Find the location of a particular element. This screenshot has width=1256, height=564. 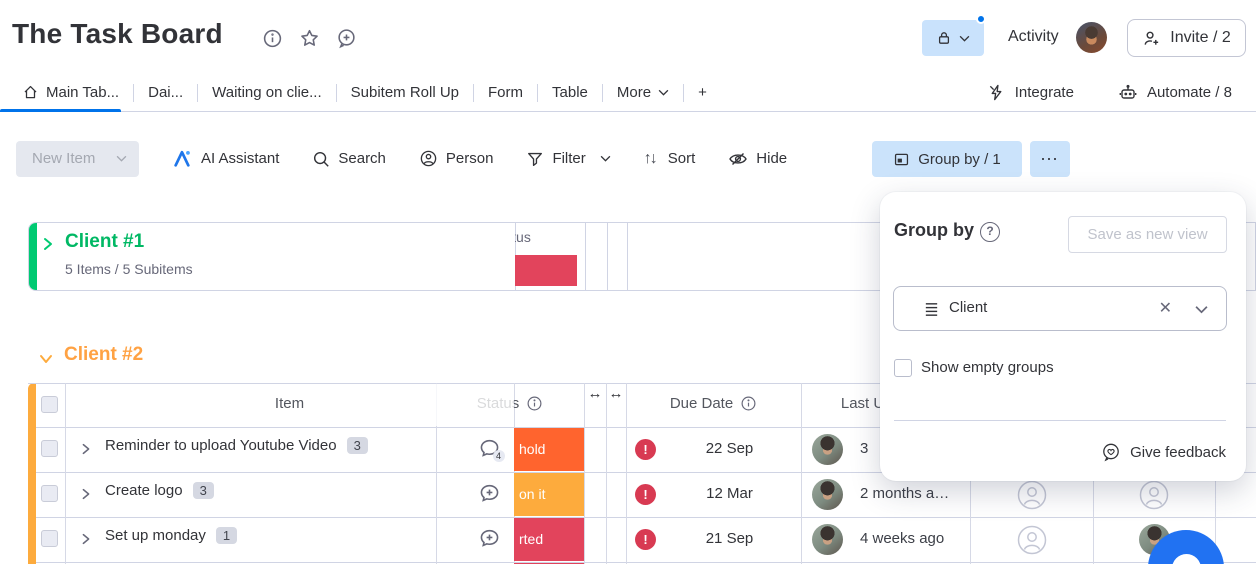

ai-assistant-button: AI Assistant is located at coordinates (225, 158).